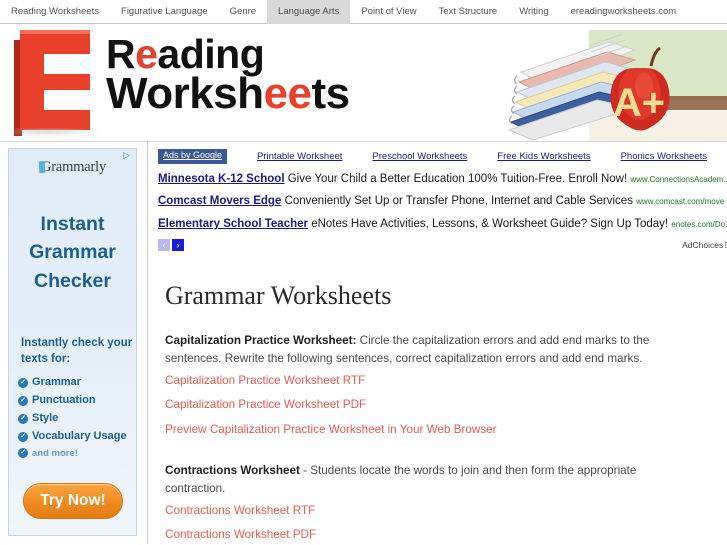 The image size is (727, 545). What do you see at coordinates (446, 405) in the screenshot?
I see `worksheet-file-link: Capitalization Practice Worksheet PDF` at bounding box center [446, 405].